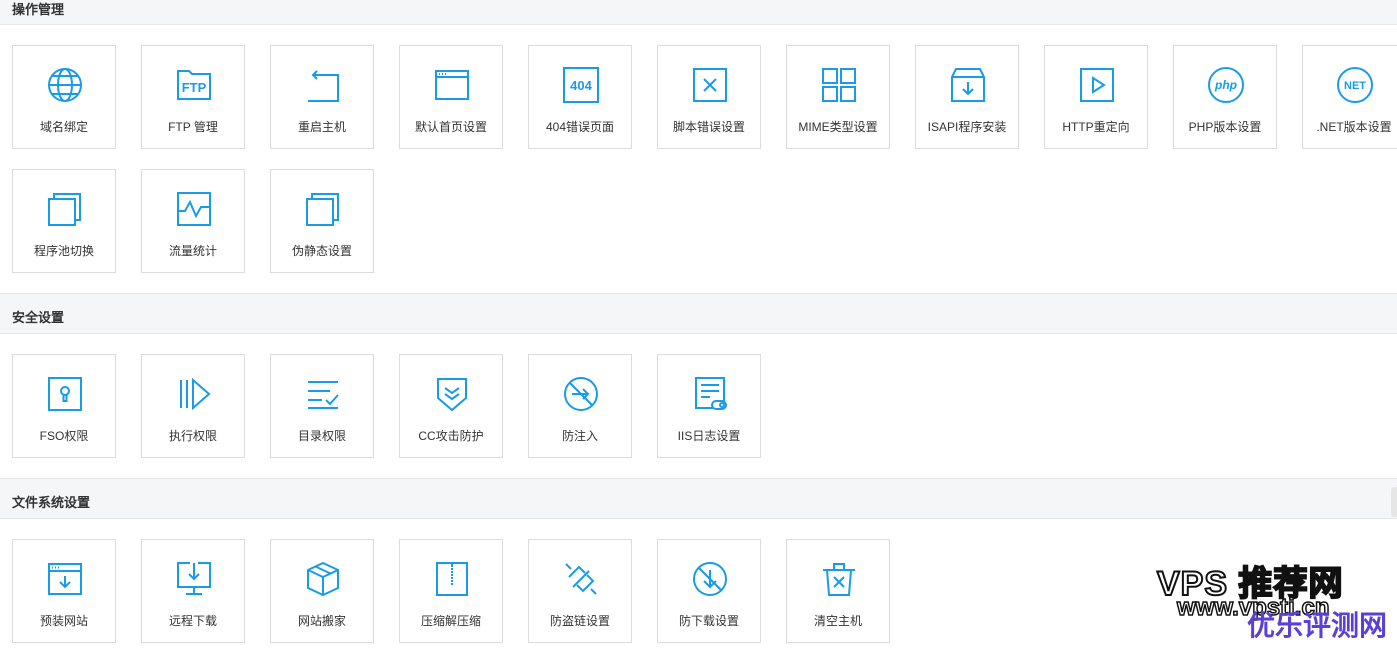 Image resolution: width=1397 pixels, height=649 pixels. I want to click on net-icon: NET, so click(1355, 85).